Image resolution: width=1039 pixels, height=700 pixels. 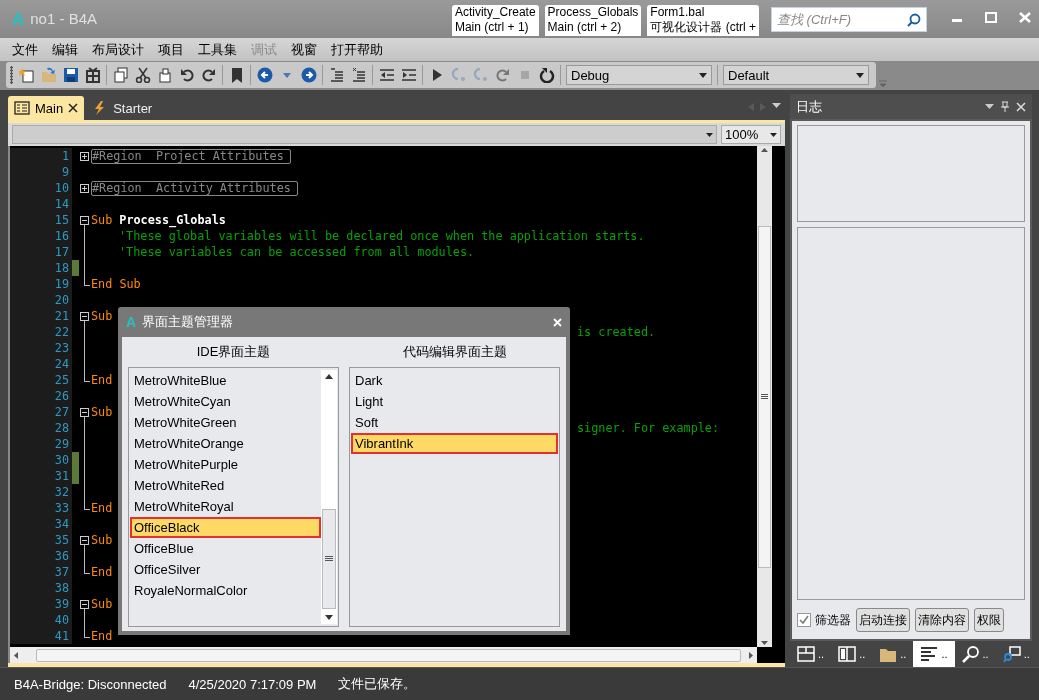 I want to click on list-item: MetroWhiteRoyal, so click(x=225, y=506).